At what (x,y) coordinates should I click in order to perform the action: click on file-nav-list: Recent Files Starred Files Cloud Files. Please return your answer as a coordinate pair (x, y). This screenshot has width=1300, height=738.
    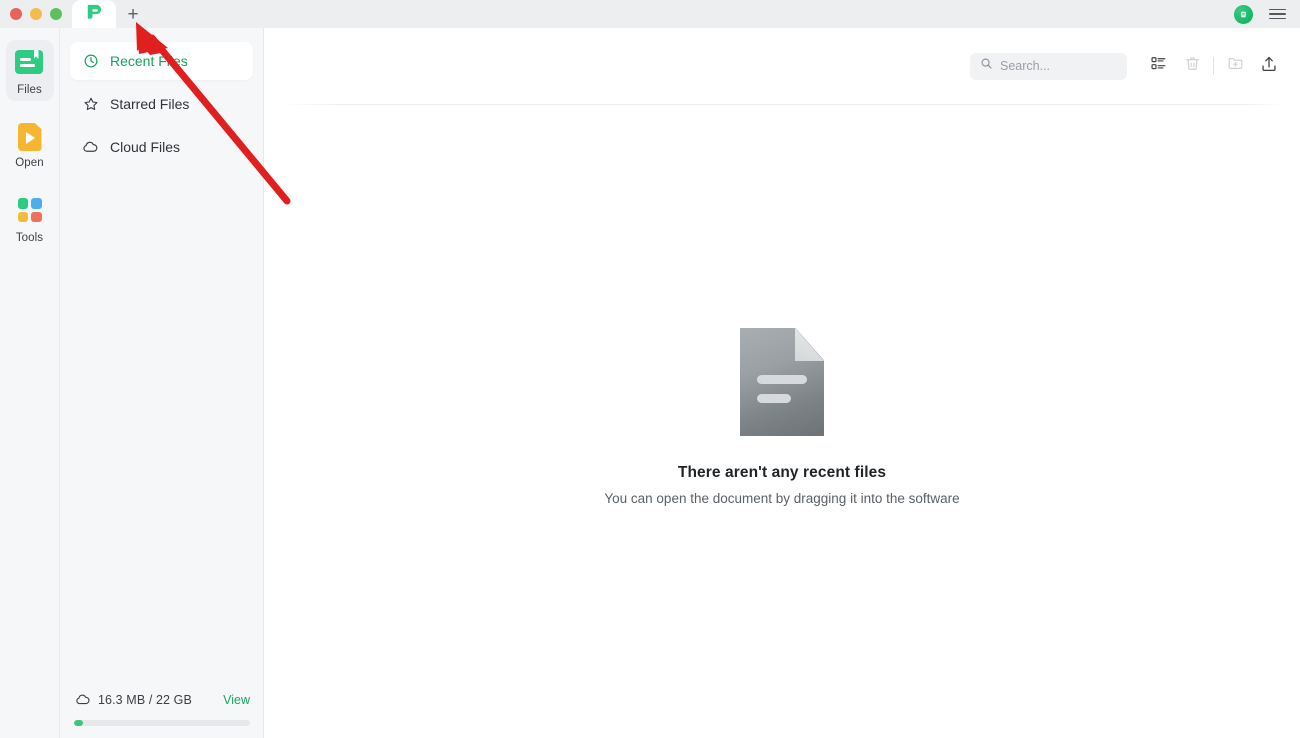
    Looking at the image, I should click on (161, 97).